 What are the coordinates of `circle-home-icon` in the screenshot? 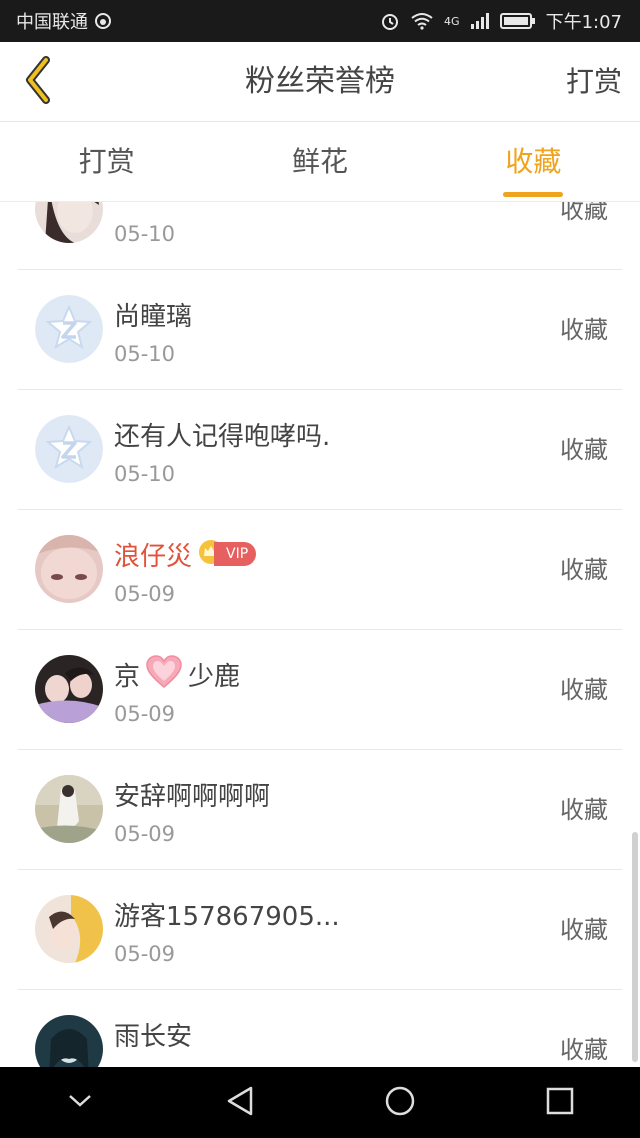 It's located at (400, 1103).